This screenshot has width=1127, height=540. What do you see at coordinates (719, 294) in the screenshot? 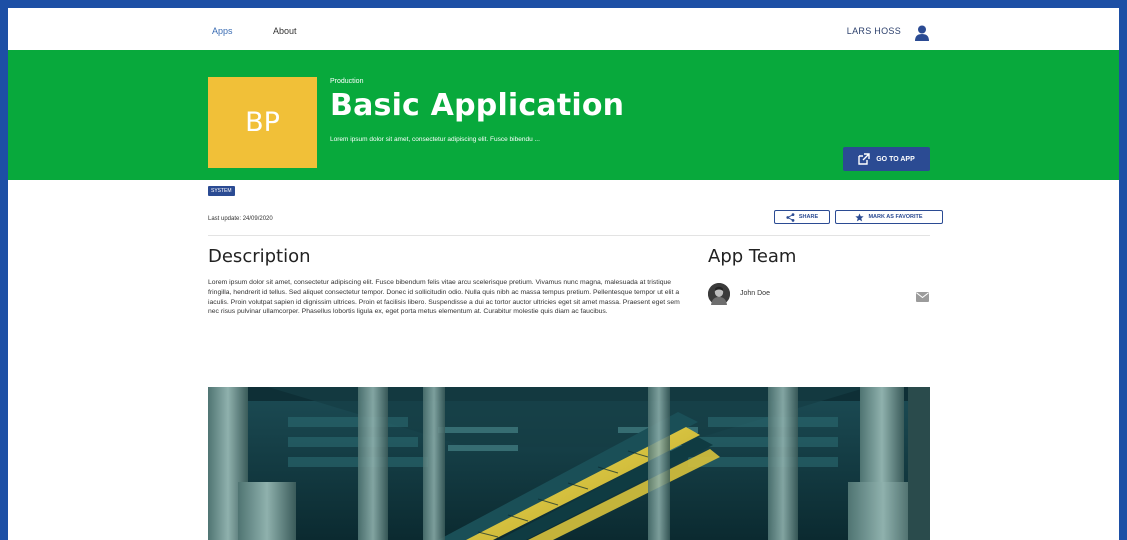
I see `avatar` at bounding box center [719, 294].